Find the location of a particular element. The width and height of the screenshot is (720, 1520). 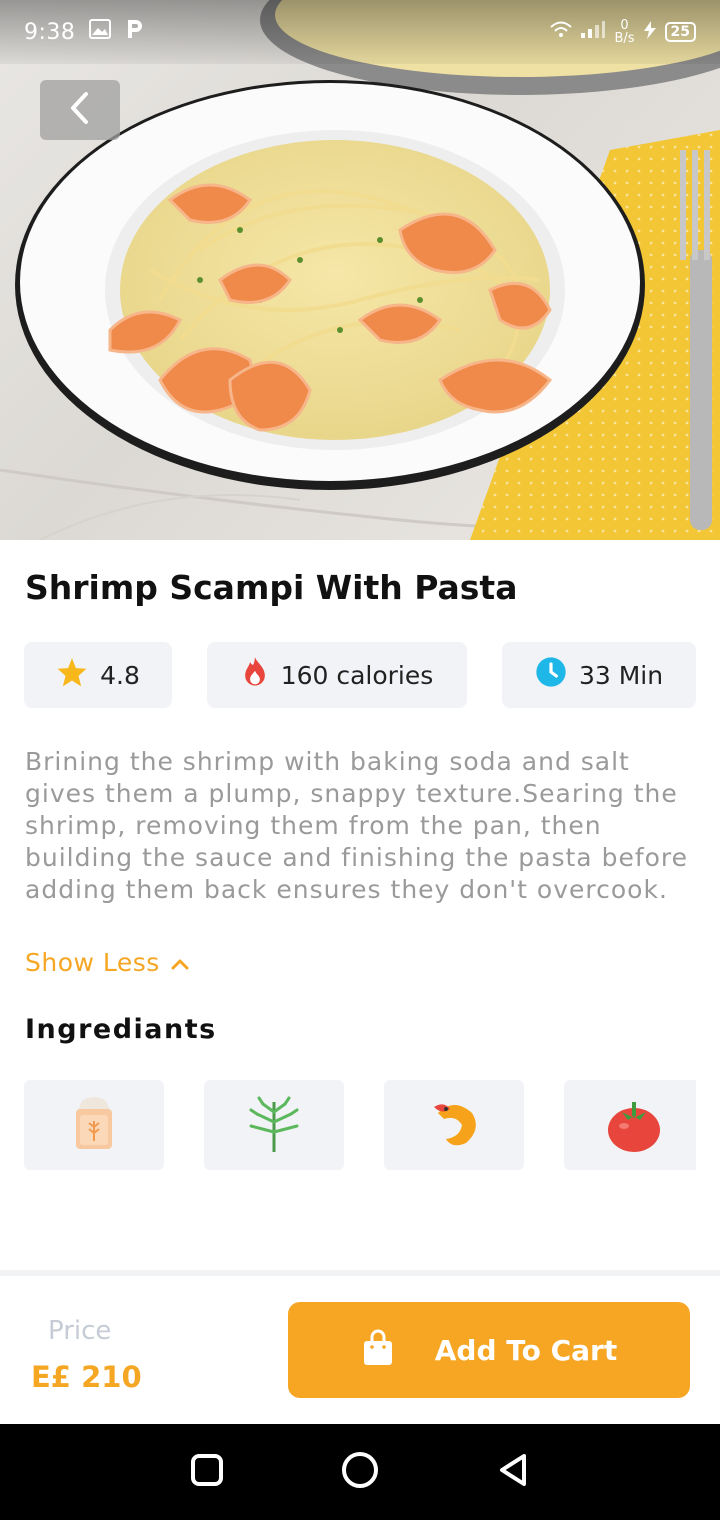

calories-chip: 160 calories is located at coordinates (337, 675).